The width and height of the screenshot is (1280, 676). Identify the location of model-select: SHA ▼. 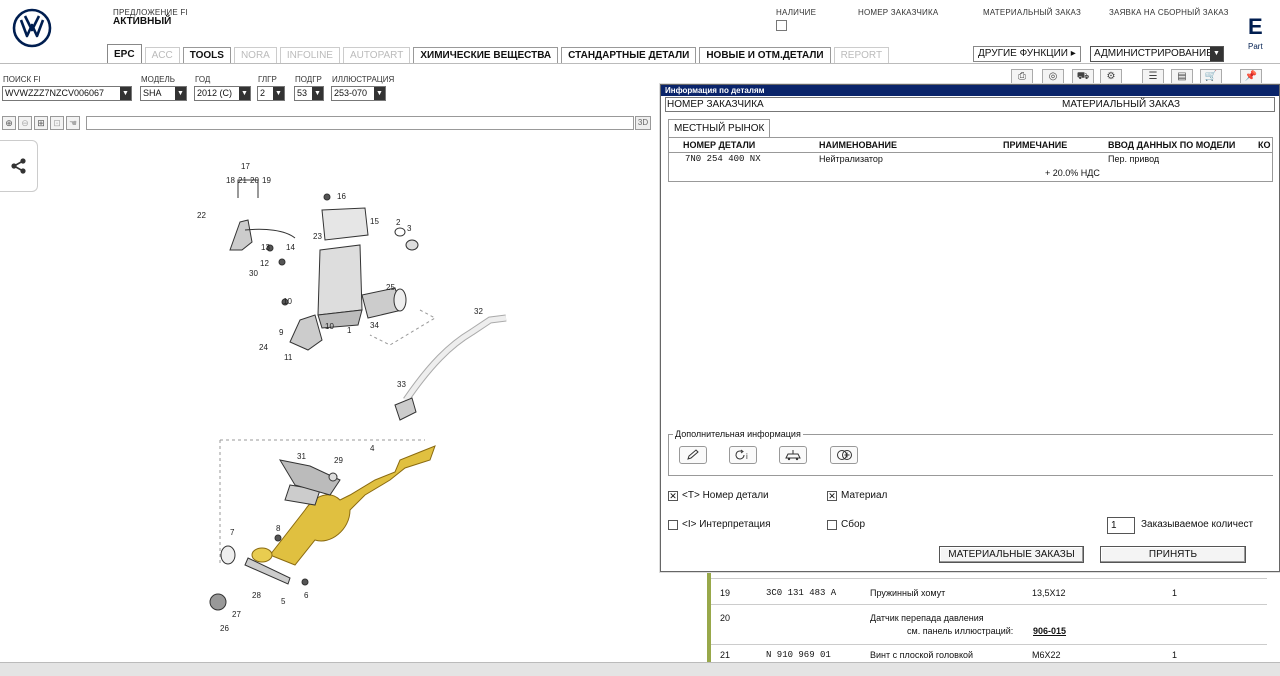
(163, 93).